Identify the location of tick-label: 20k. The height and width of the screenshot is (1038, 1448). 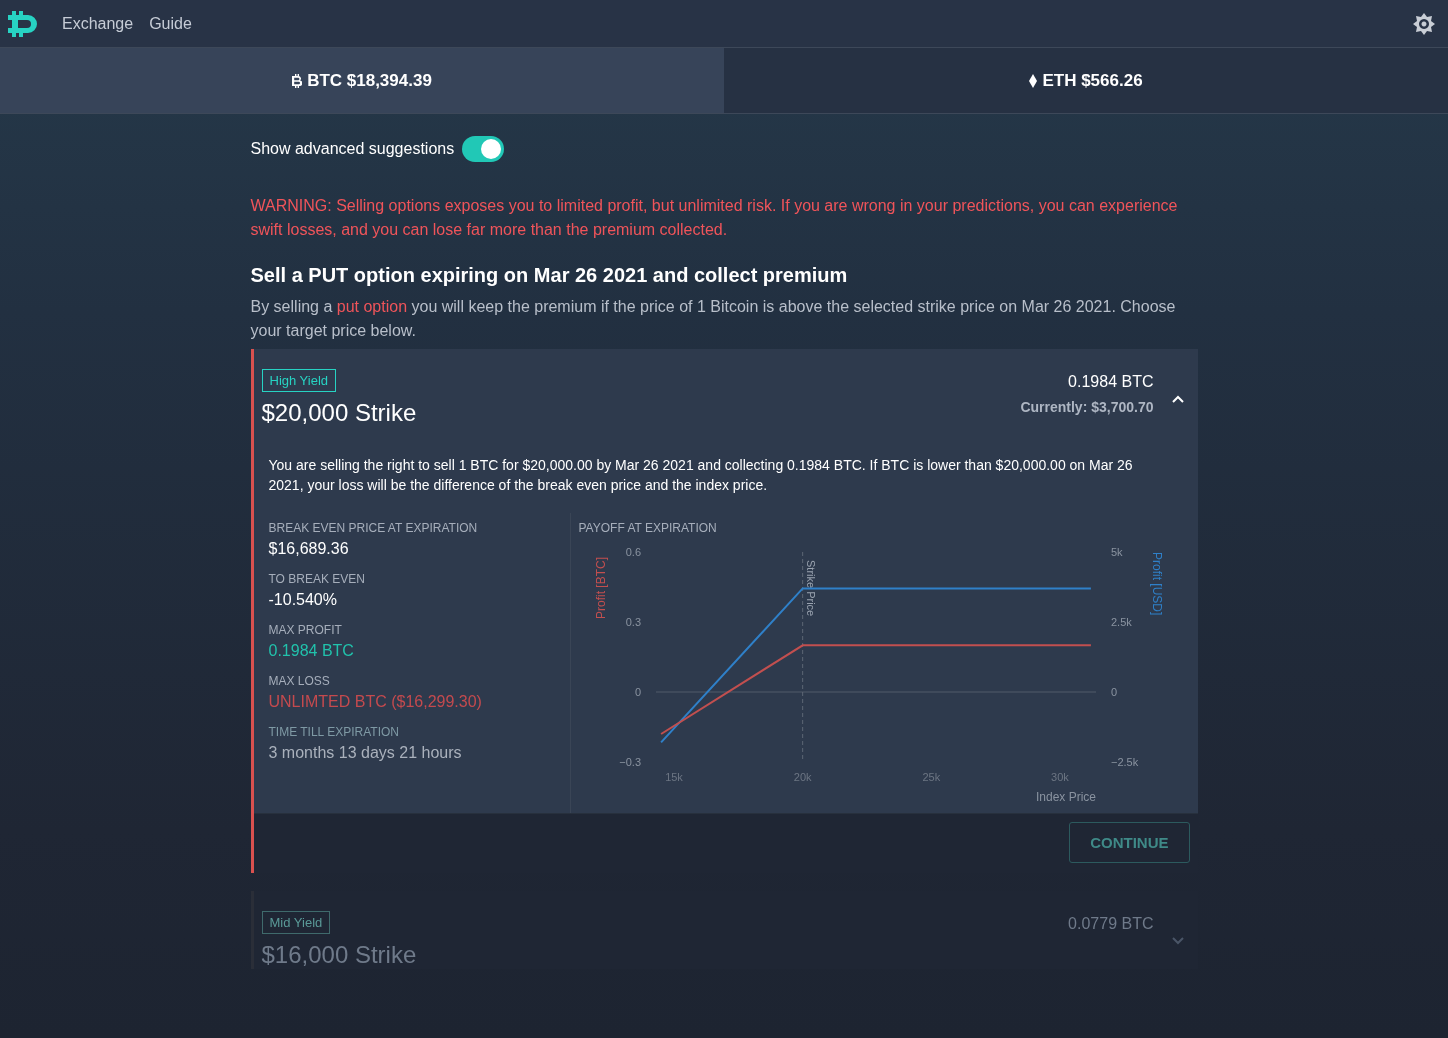
(802, 777).